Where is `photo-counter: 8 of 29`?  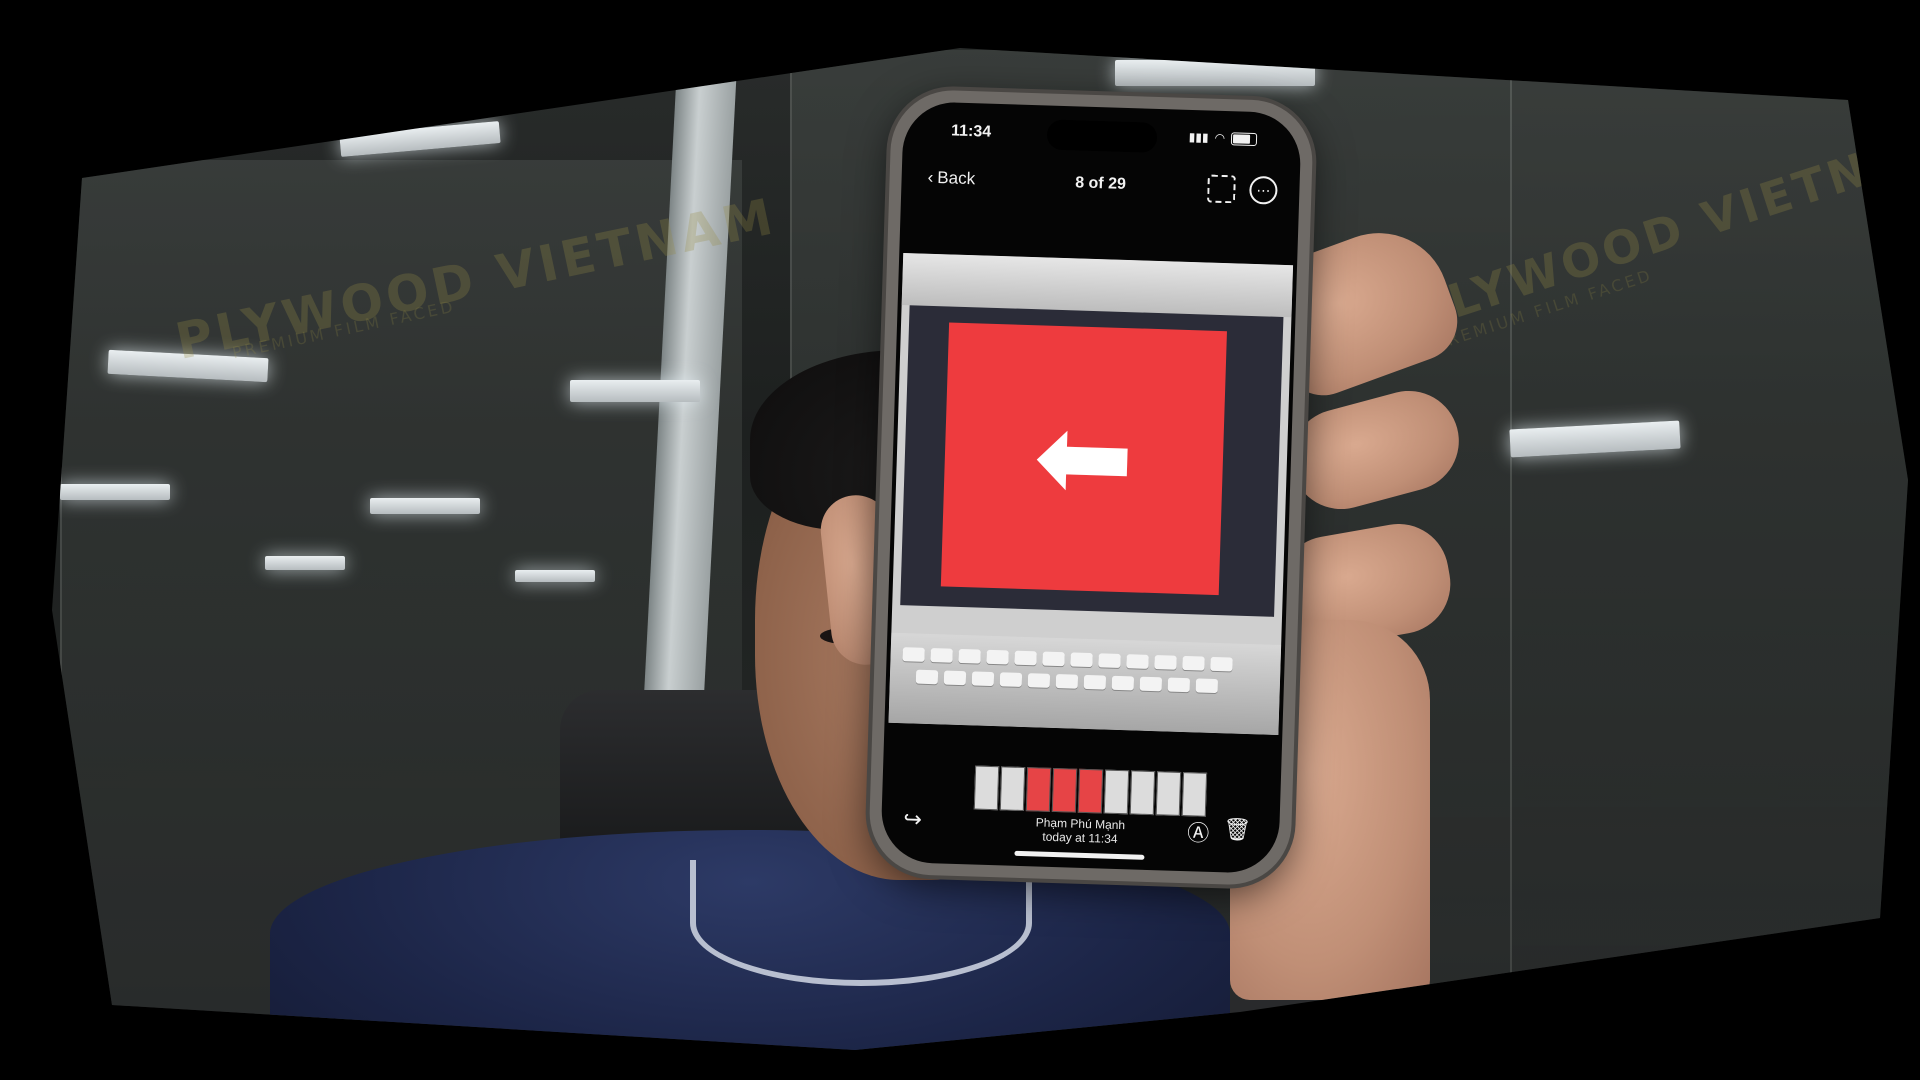 photo-counter: 8 of 29 is located at coordinates (1100, 183).